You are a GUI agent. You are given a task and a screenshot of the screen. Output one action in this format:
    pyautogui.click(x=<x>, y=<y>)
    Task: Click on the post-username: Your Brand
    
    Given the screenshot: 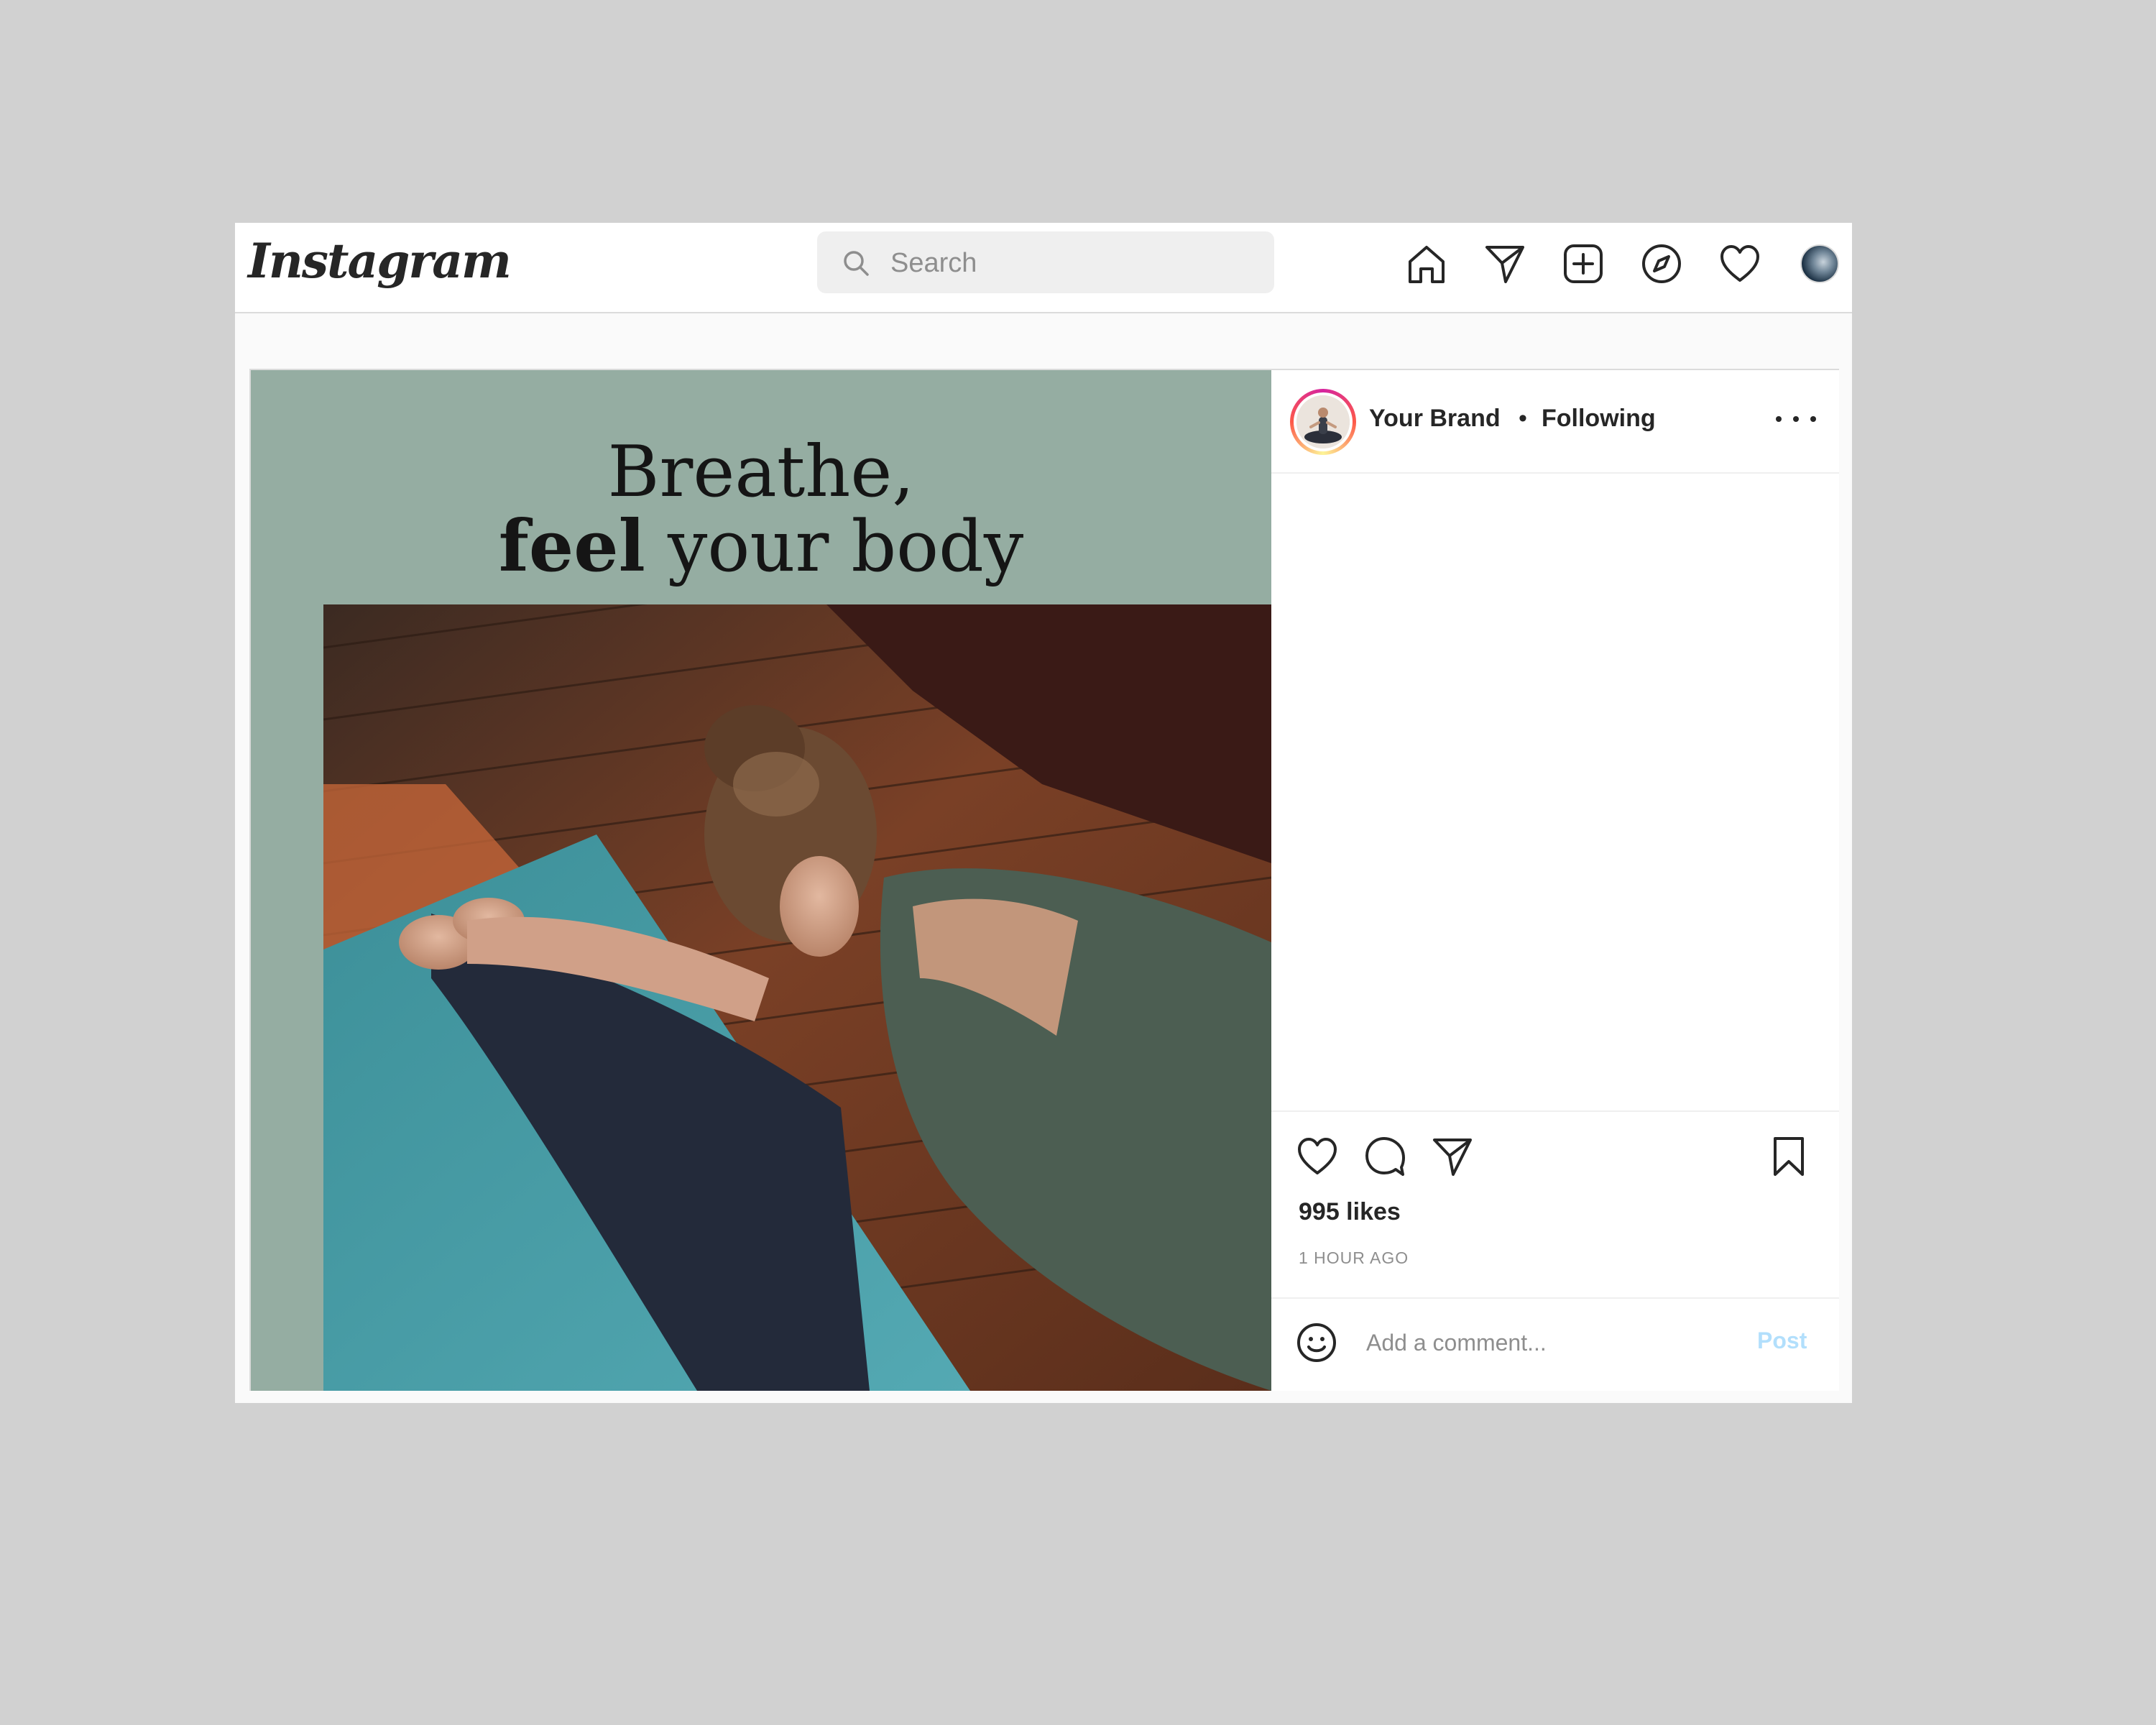 What is the action you would take?
    pyautogui.click(x=1435, y=419)
    